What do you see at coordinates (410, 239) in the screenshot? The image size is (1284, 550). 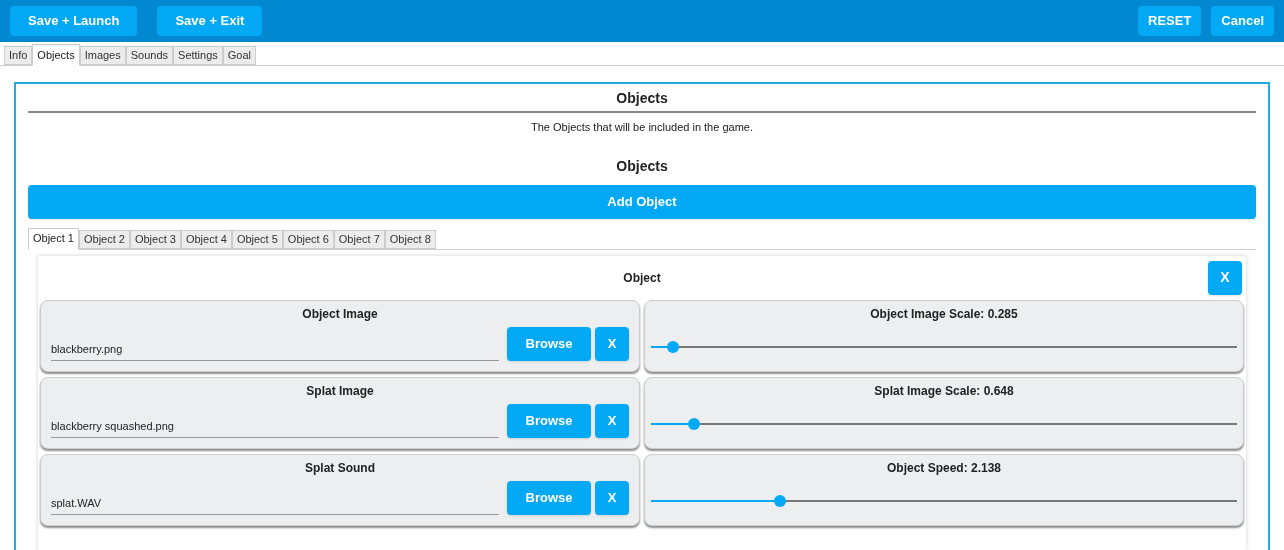 I see `tab: Object 8` at bounding box center [410, 239].